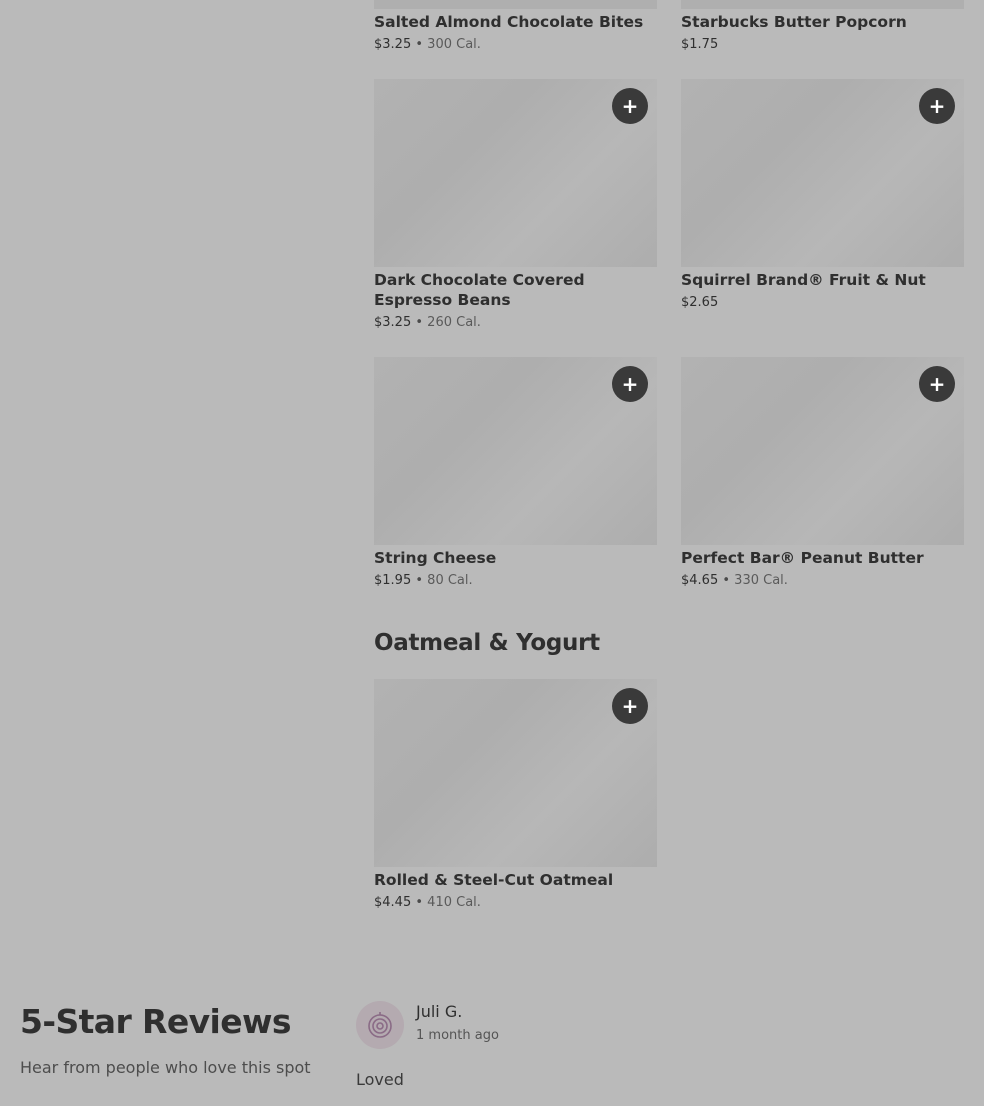 The image size is (984, 1106). Describe the element at coordinates (454, 44) in the screenshot. I see `item-calories: 300 Cal.` at that location.